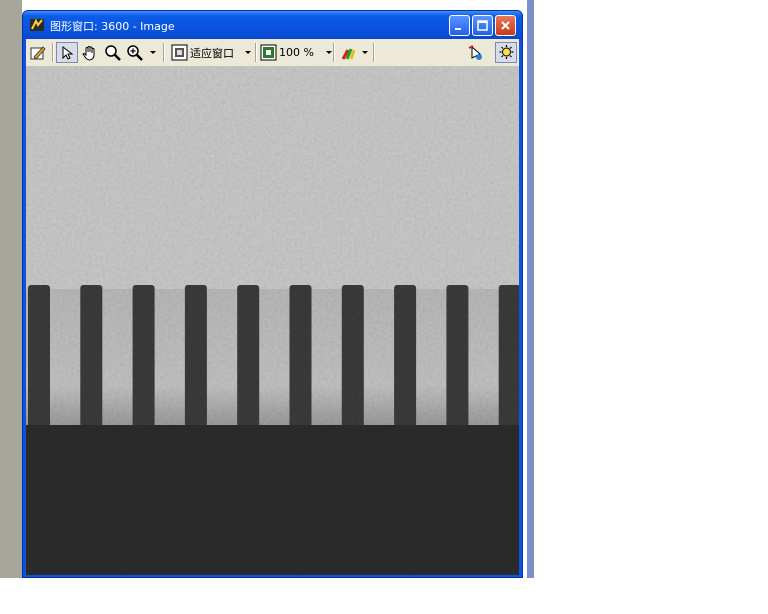 The width and height of the screenshot is (768, 614). I want to click on zoom-in-icon, so click(135, 52).